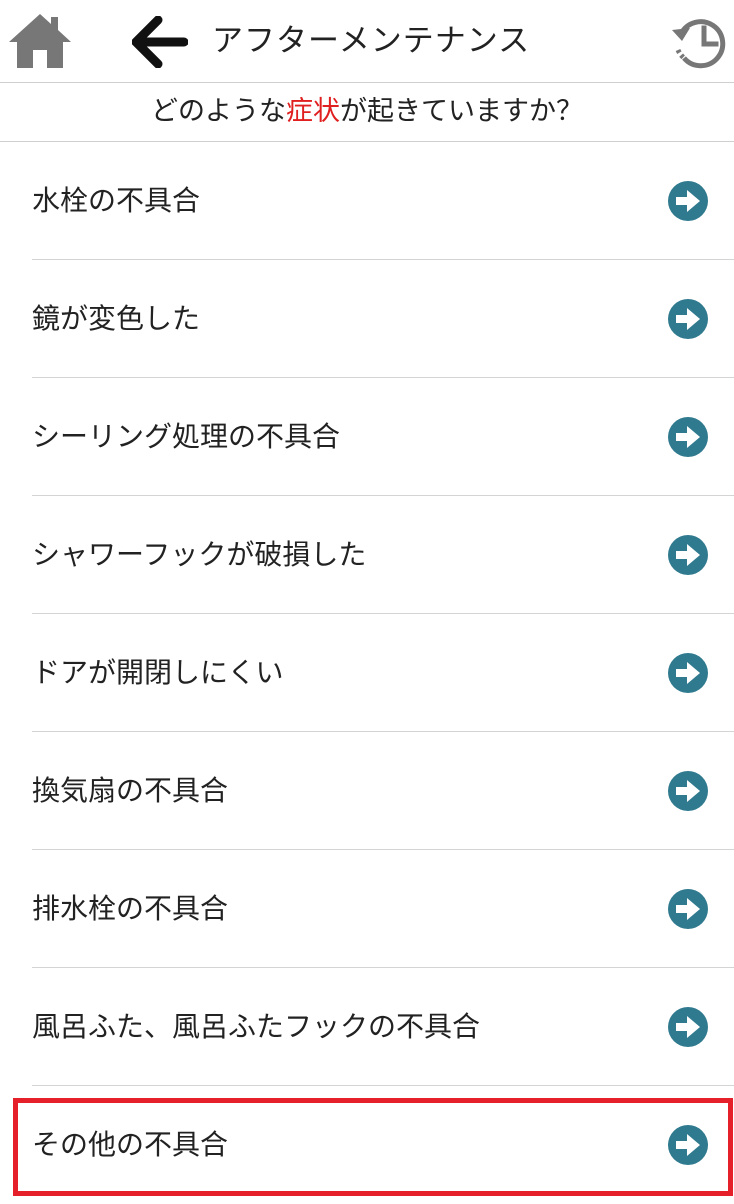 The width and height of the screenshot is (734, 1204). What do you see at coordinates (158, 672) in the screenshot?
I see `list-item-label: ドアが開閉しにくい` at bounding box center [158, 672].